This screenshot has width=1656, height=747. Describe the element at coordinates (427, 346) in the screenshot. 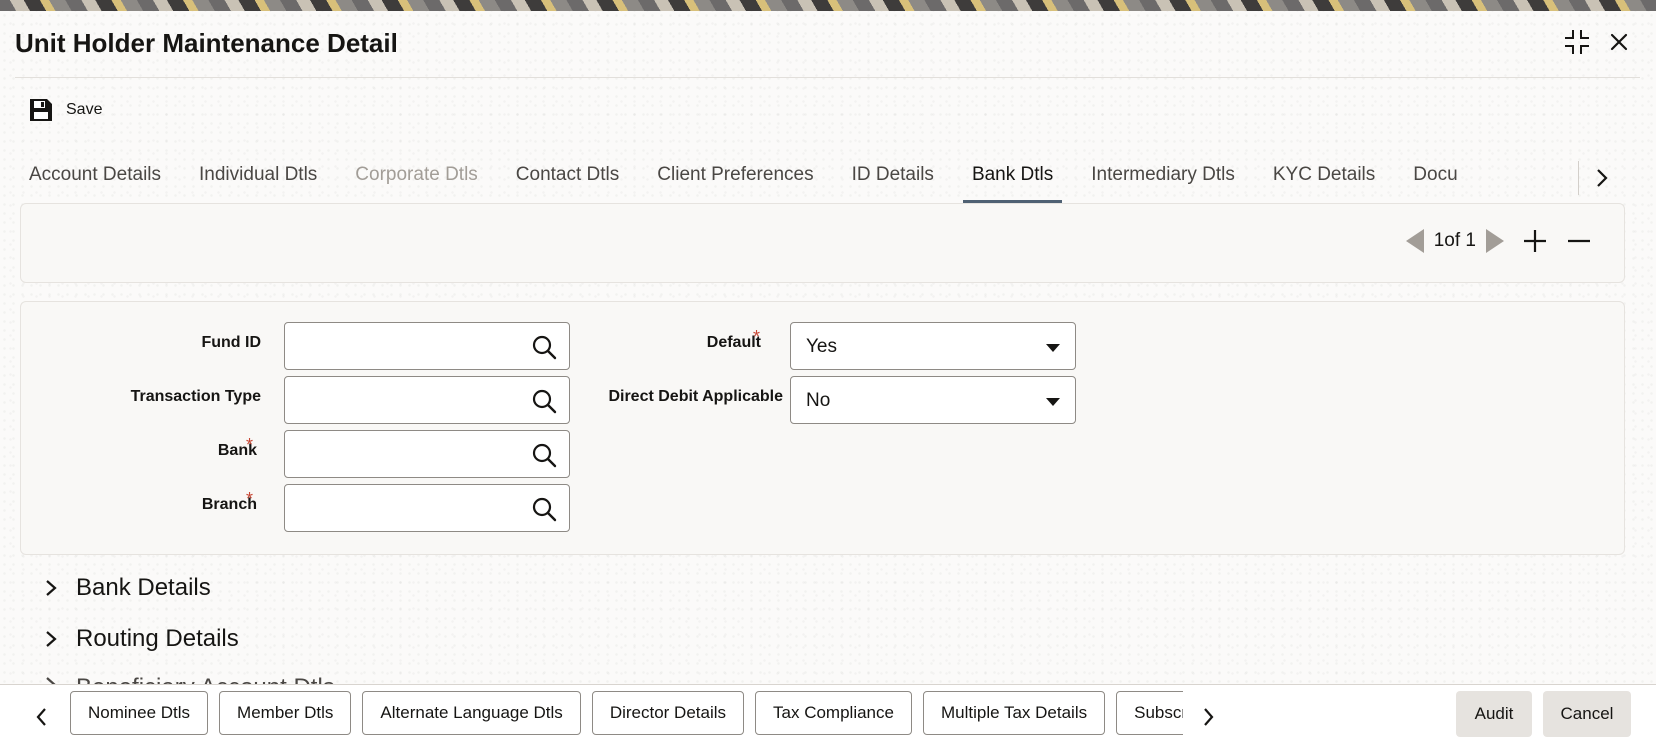

I see `fund-id-input` at that location.